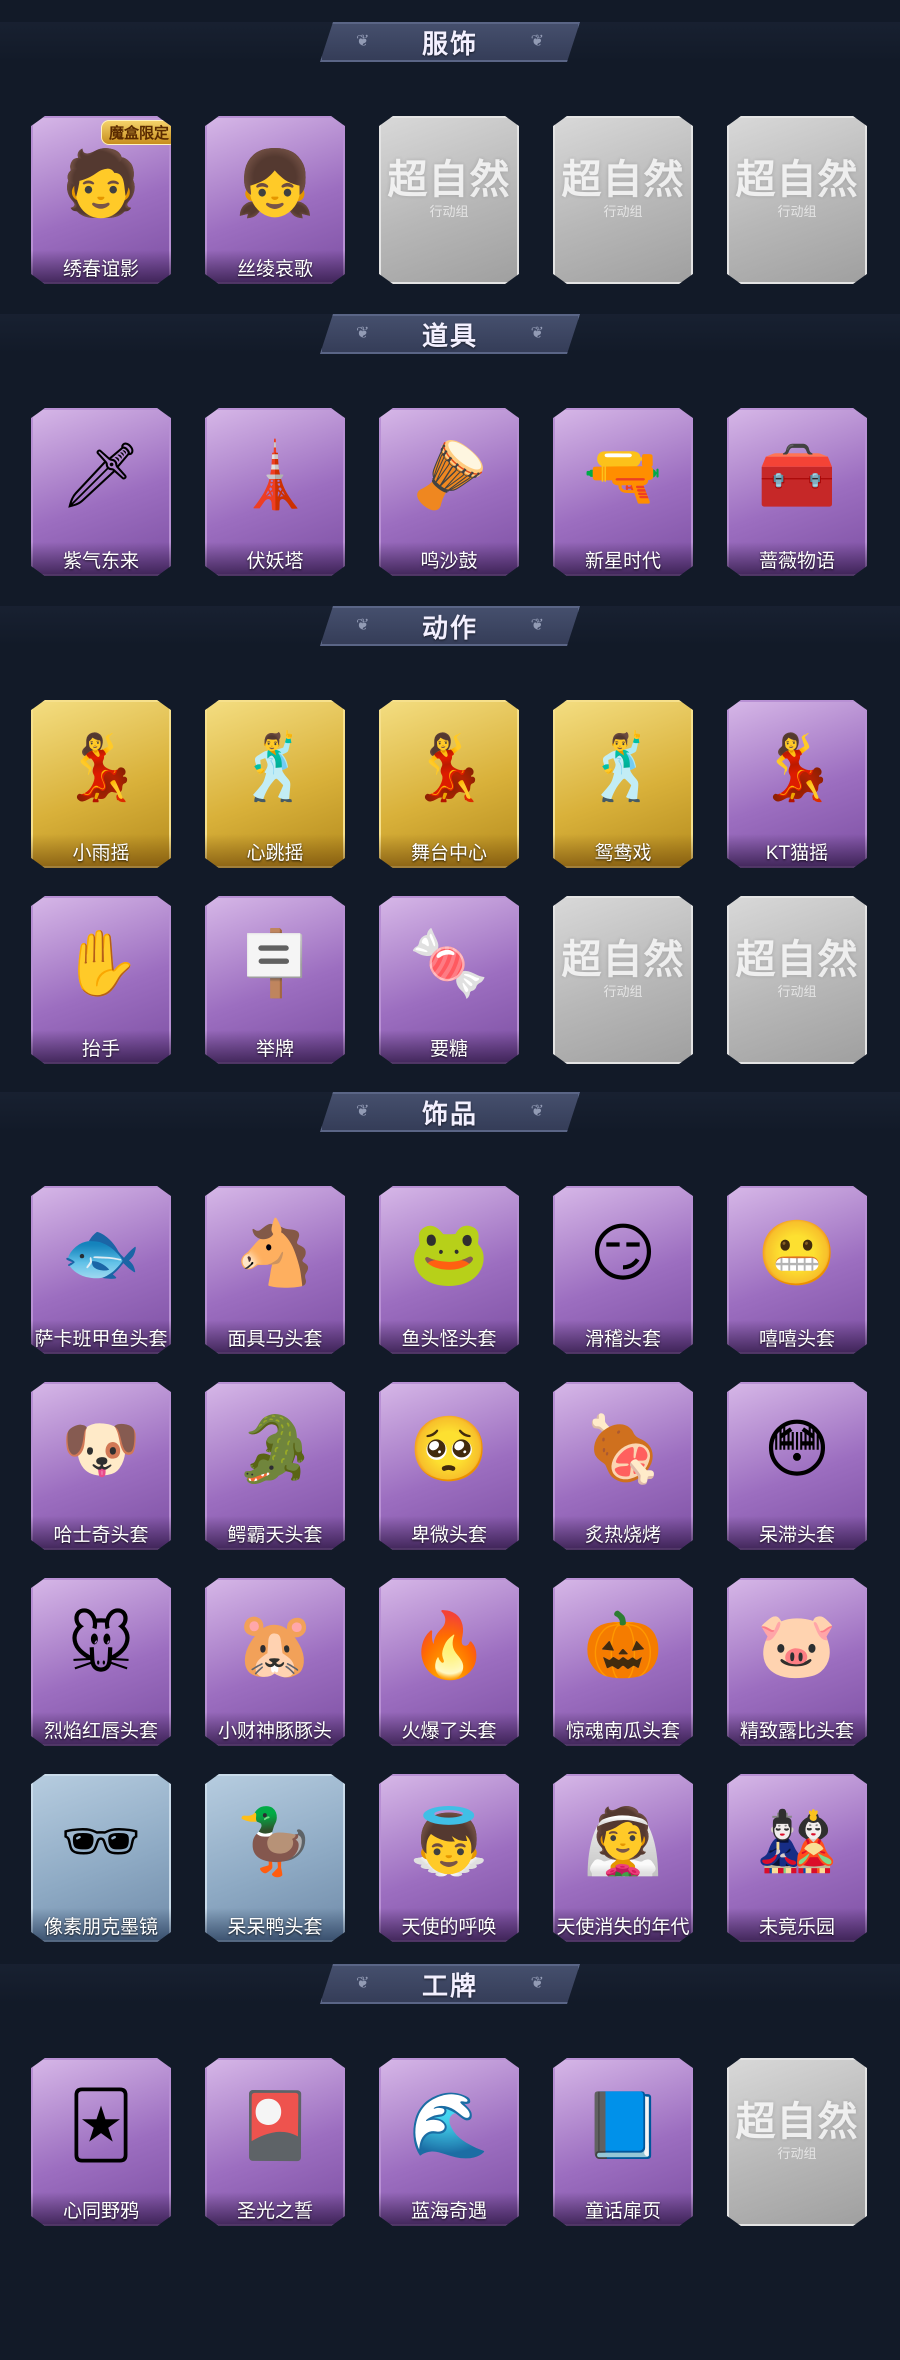  I want to click on item-art-glyph: 💃, so click(449, 767).